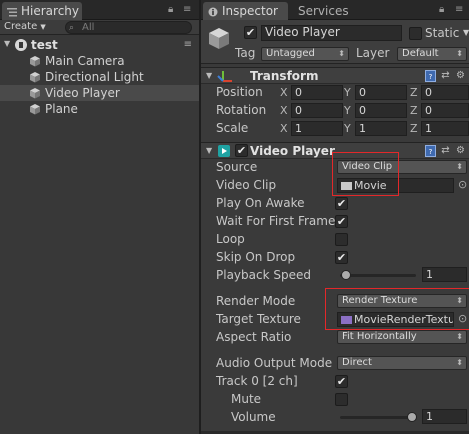  Describe the element at coordinates (232, 128) in the screenshot. I see `transform-row-label: Scale` at that location.